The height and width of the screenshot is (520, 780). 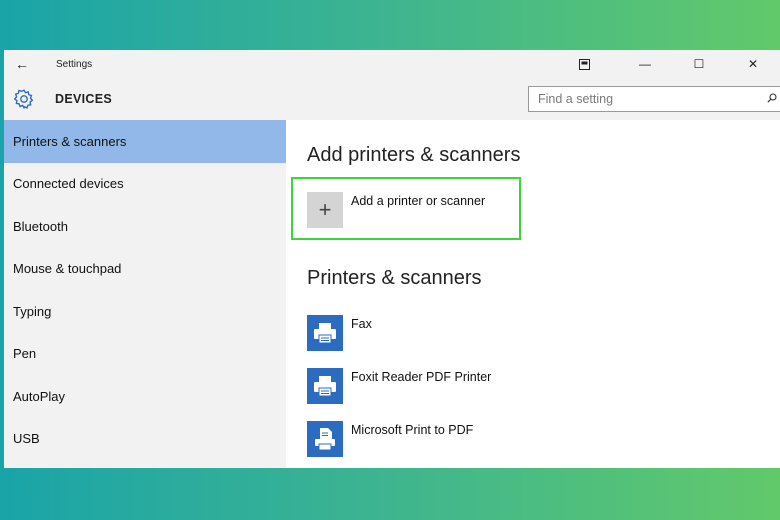 I want to click on search-icon, so click(x=772, y=99).